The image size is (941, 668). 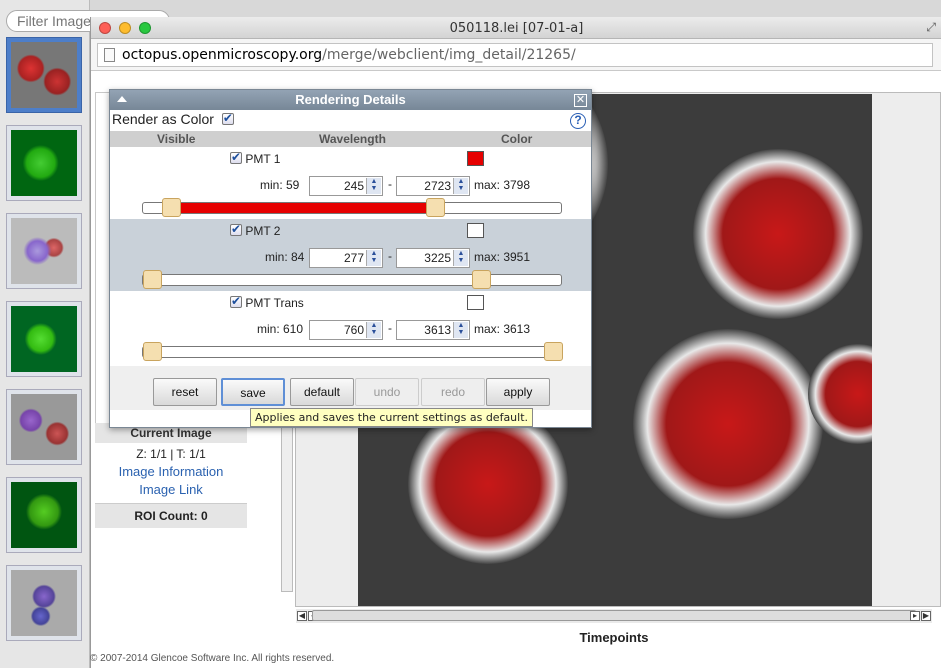 What do you see at coordinates (350, 121) in the screenshot?
I see `render-as-color-row: Render as Color ?` at bounding box center [350, 121].